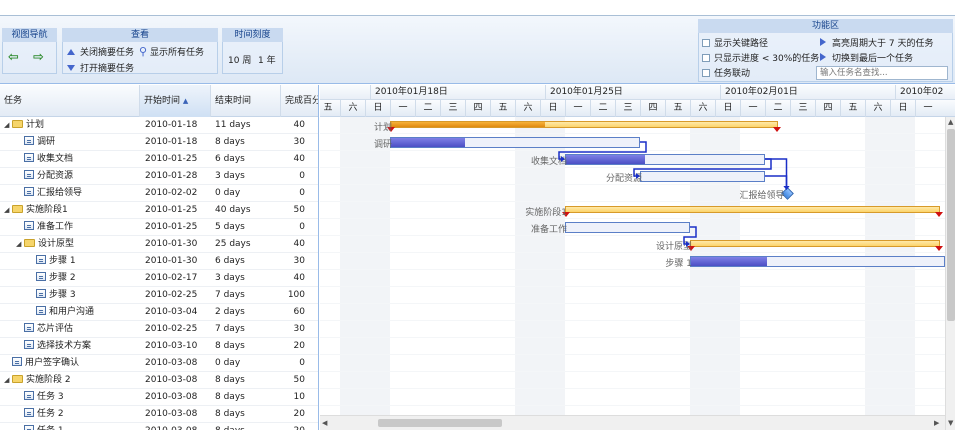 The height and width of the screenshot is (430, 955). What do you see at coordinates (230, 159) in the screenshot?
I see `end-date-cell: 6 days` at bounding box center [230, 159].